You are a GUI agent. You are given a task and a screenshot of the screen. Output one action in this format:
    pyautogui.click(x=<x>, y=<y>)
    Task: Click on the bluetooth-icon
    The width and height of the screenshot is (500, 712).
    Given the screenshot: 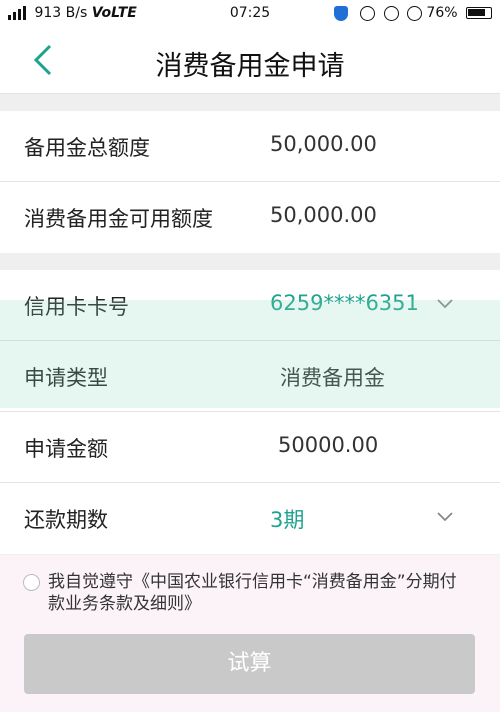 What is the action you would take?
    pyautogui.click(x=368, y=13)
    